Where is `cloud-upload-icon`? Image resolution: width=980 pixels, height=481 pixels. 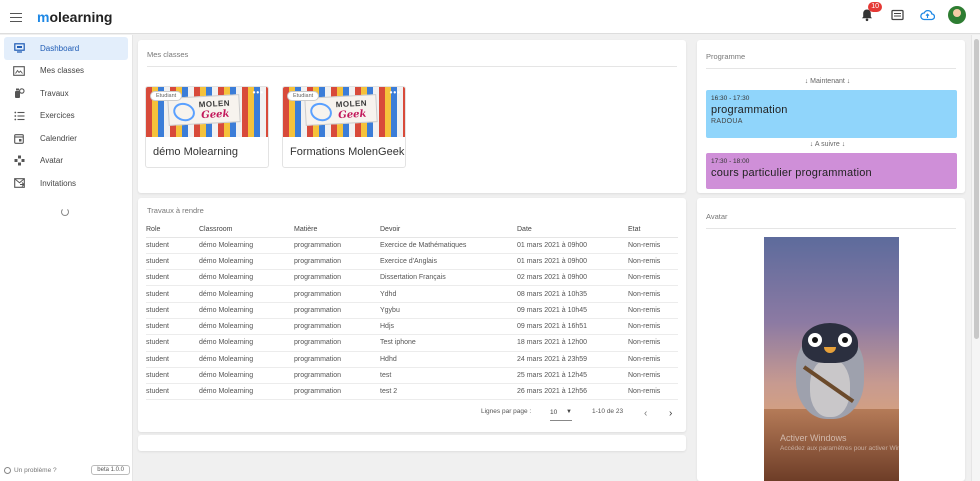
cloud-upload-icon is located at coordinates (927, 15).